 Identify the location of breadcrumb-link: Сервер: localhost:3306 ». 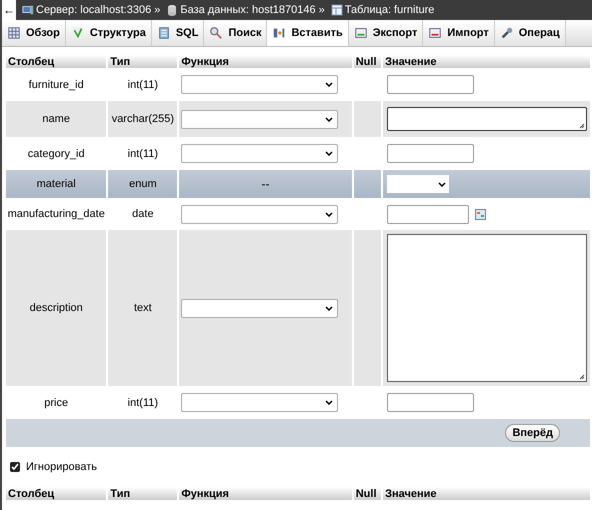
(98, 10).